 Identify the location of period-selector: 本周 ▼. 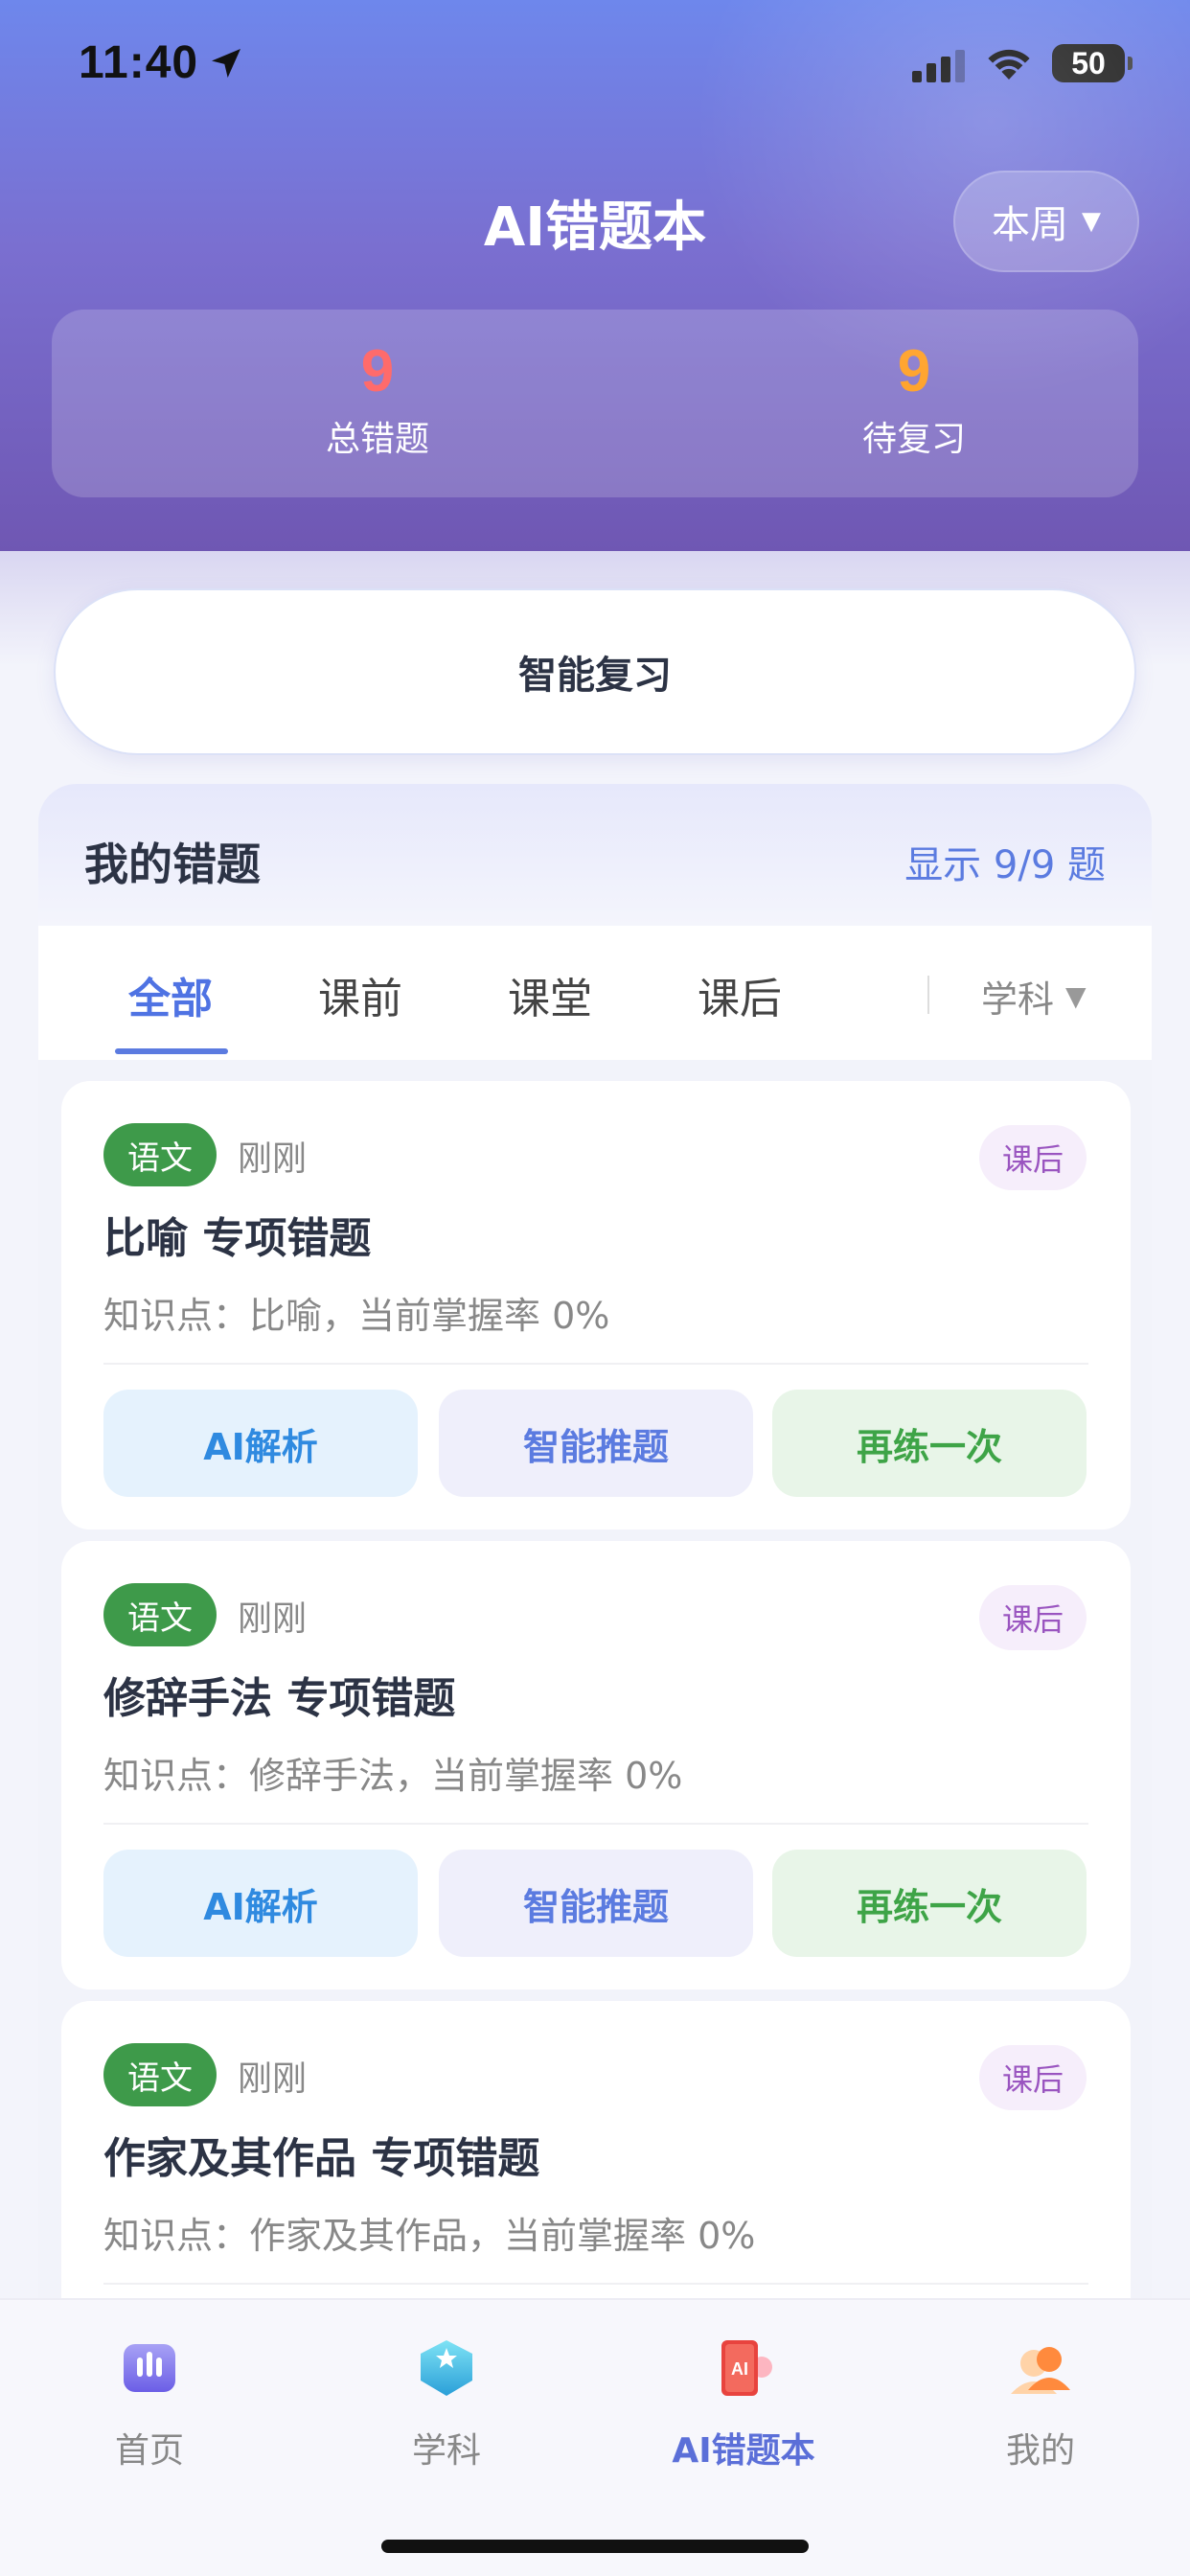
(1046, 221).